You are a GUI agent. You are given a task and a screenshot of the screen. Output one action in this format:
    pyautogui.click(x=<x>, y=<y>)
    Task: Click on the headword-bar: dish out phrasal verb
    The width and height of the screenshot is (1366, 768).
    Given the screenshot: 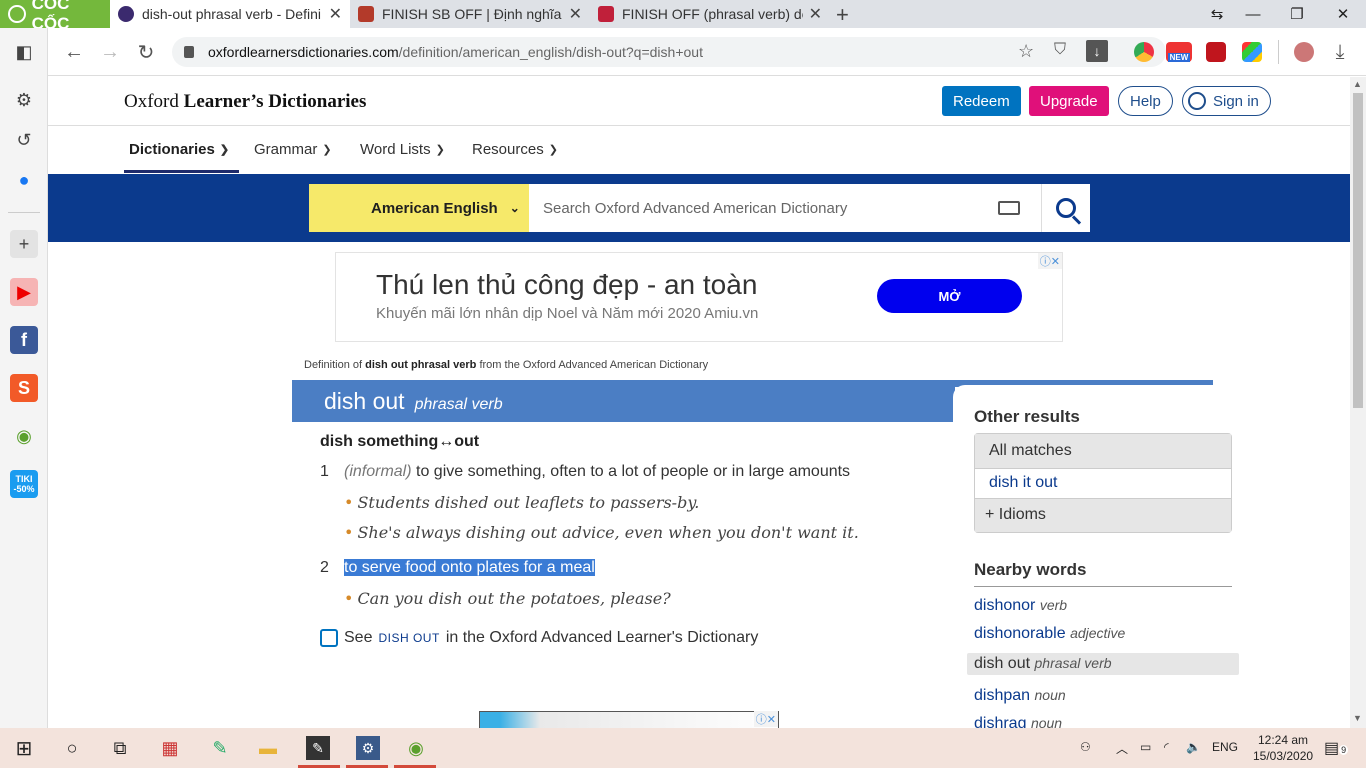 What is the action you would take?
    pyautogui.click(x=623, y=401)
    